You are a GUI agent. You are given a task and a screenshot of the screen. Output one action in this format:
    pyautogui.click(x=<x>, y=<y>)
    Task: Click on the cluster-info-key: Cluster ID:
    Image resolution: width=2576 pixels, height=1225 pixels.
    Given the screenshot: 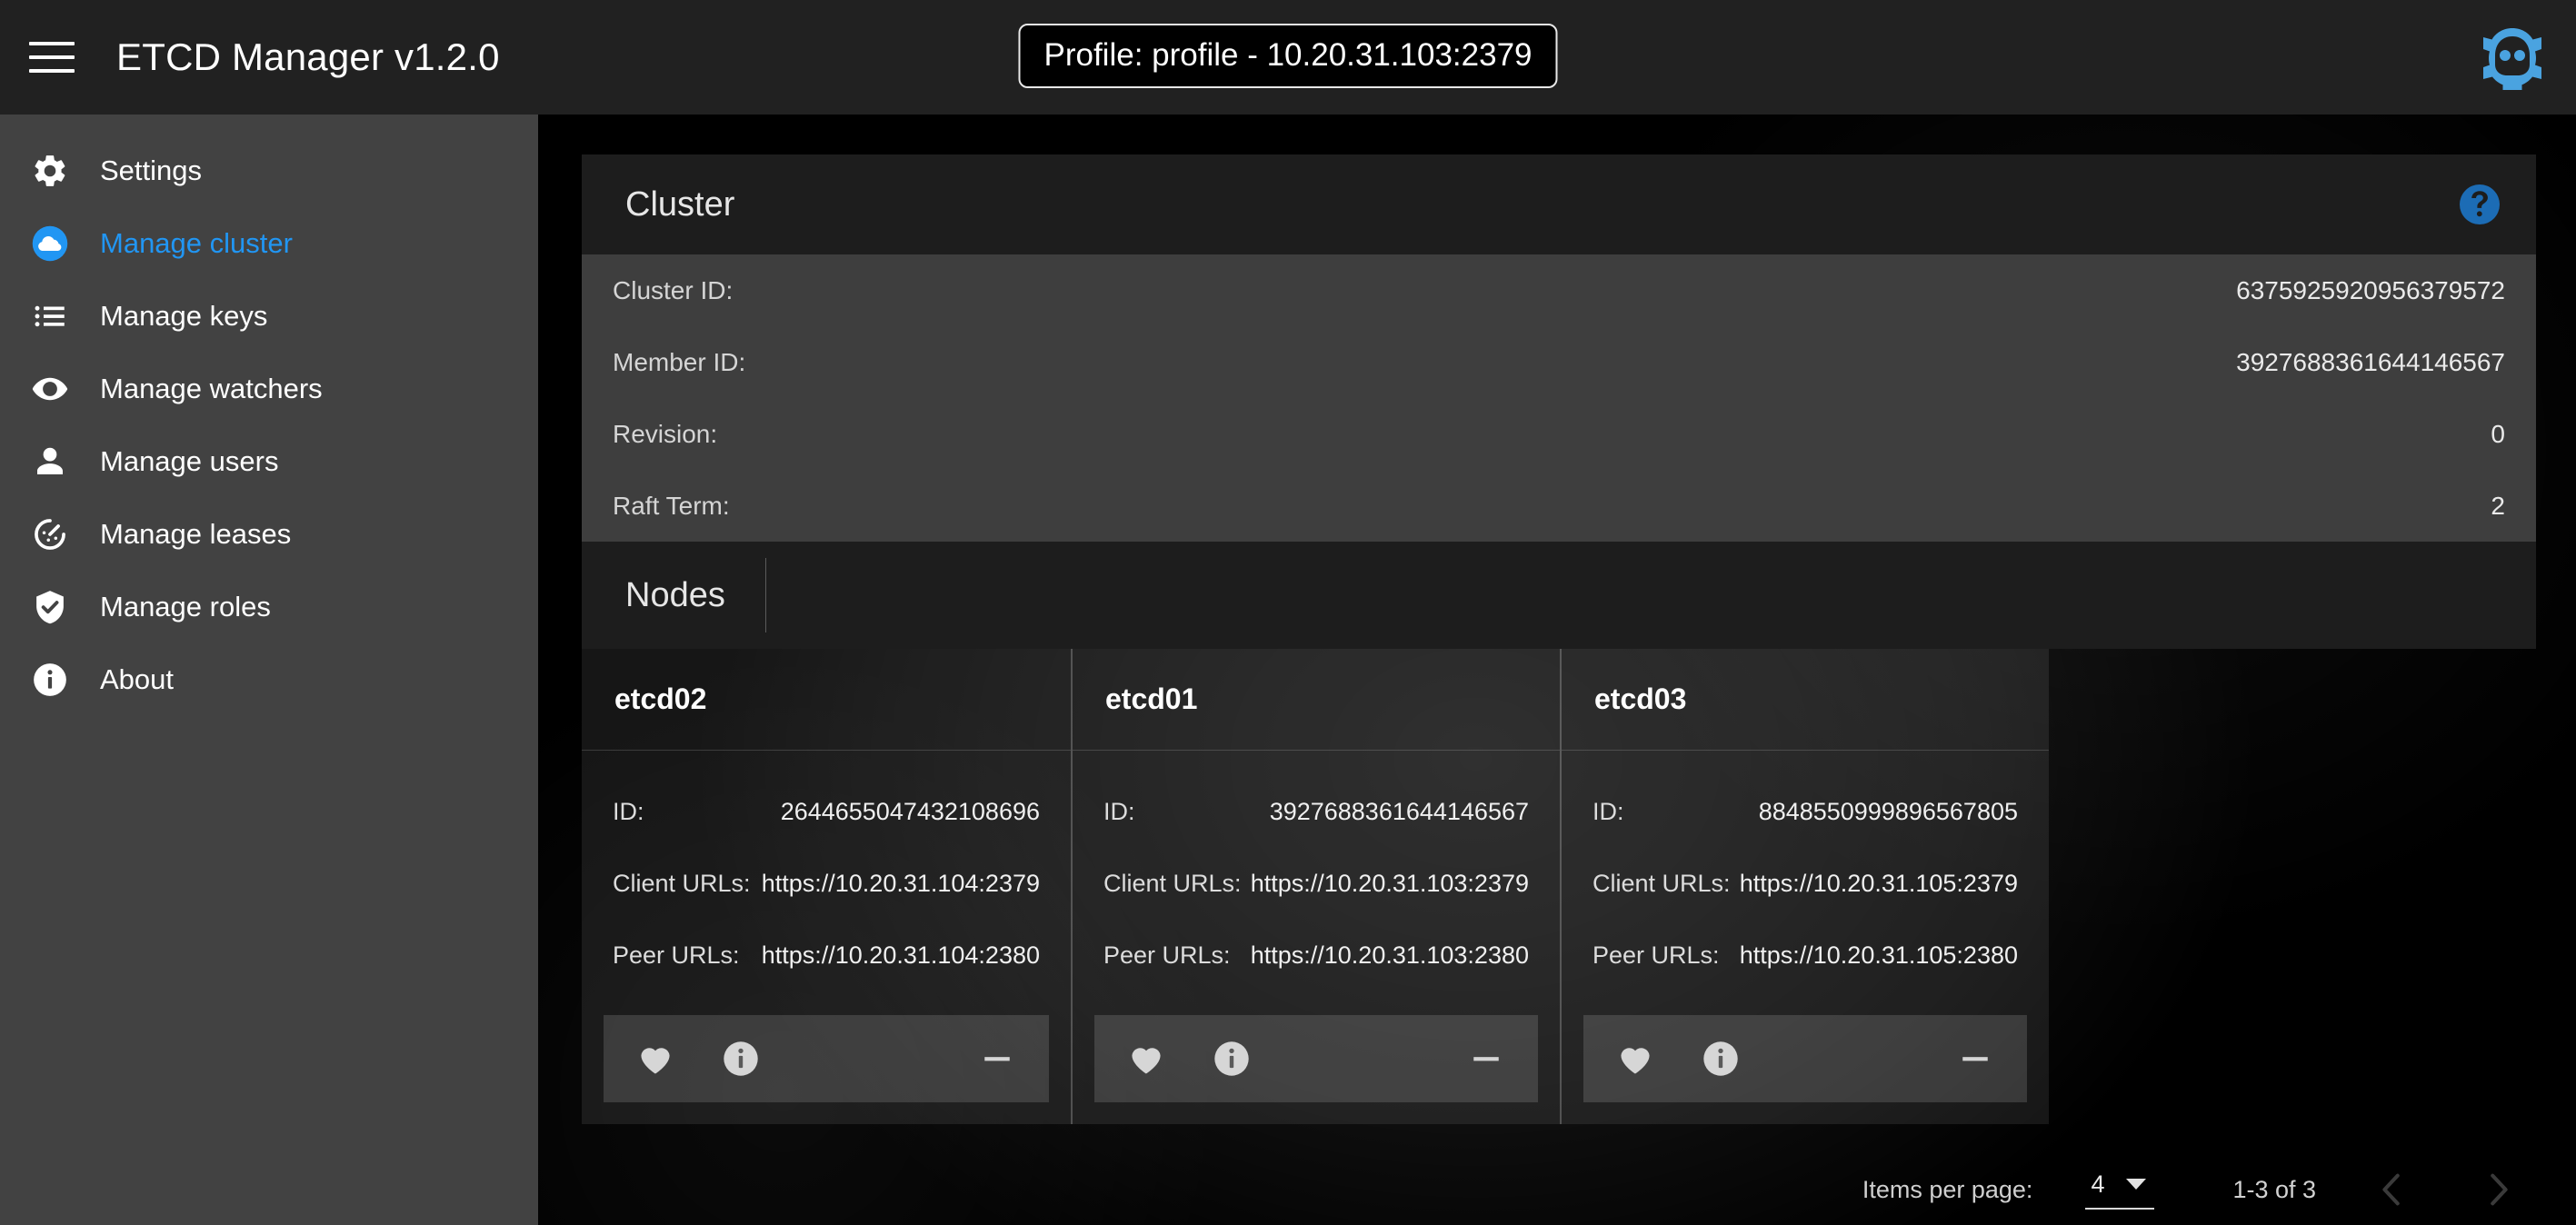 What is the action you would take?
    pyautogui.click(x=673, y=290)
    